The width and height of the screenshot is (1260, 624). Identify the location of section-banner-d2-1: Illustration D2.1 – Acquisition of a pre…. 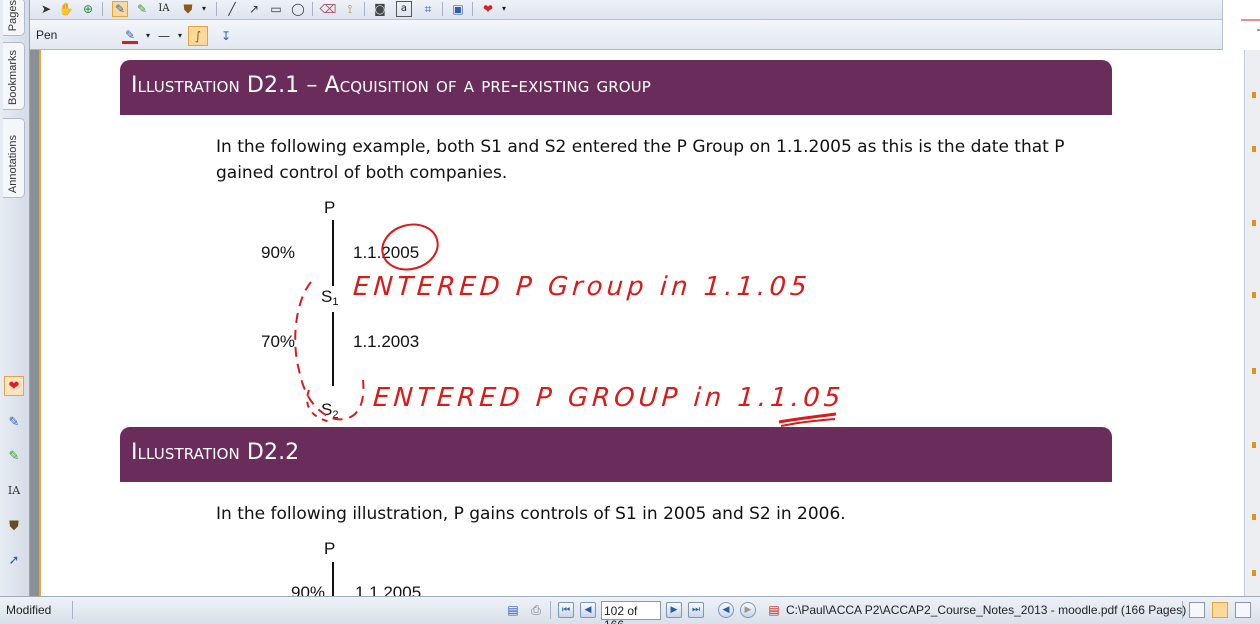
(616, 87).